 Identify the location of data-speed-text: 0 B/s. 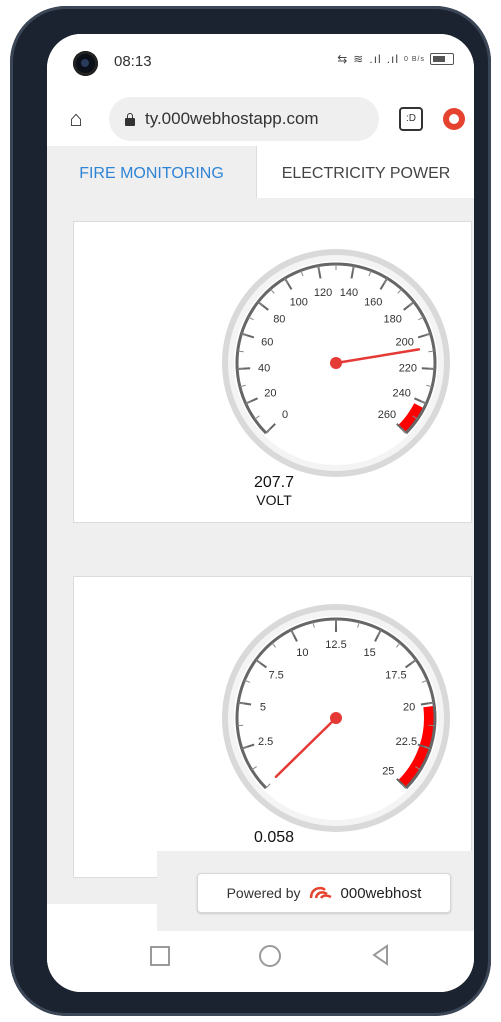
(414, 59).